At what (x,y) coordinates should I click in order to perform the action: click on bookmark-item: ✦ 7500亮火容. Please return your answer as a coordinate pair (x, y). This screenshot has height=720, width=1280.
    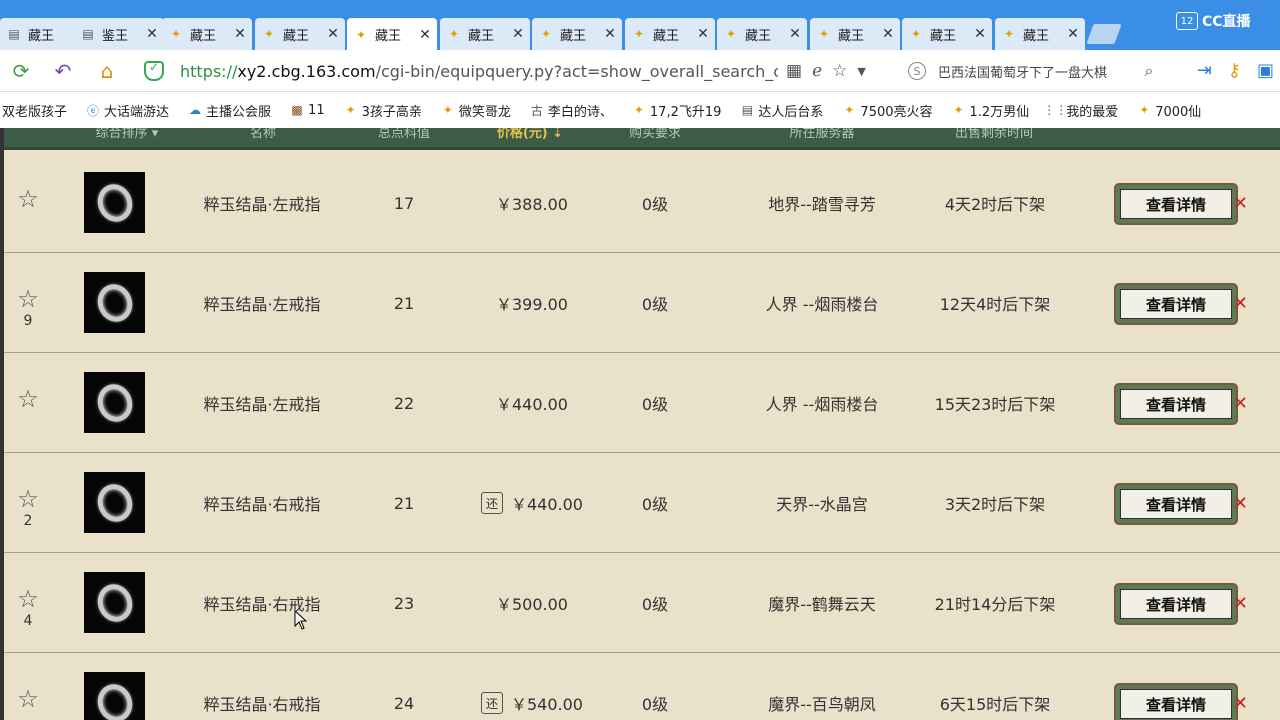
    Looking at the image, I should click on (886, 110).